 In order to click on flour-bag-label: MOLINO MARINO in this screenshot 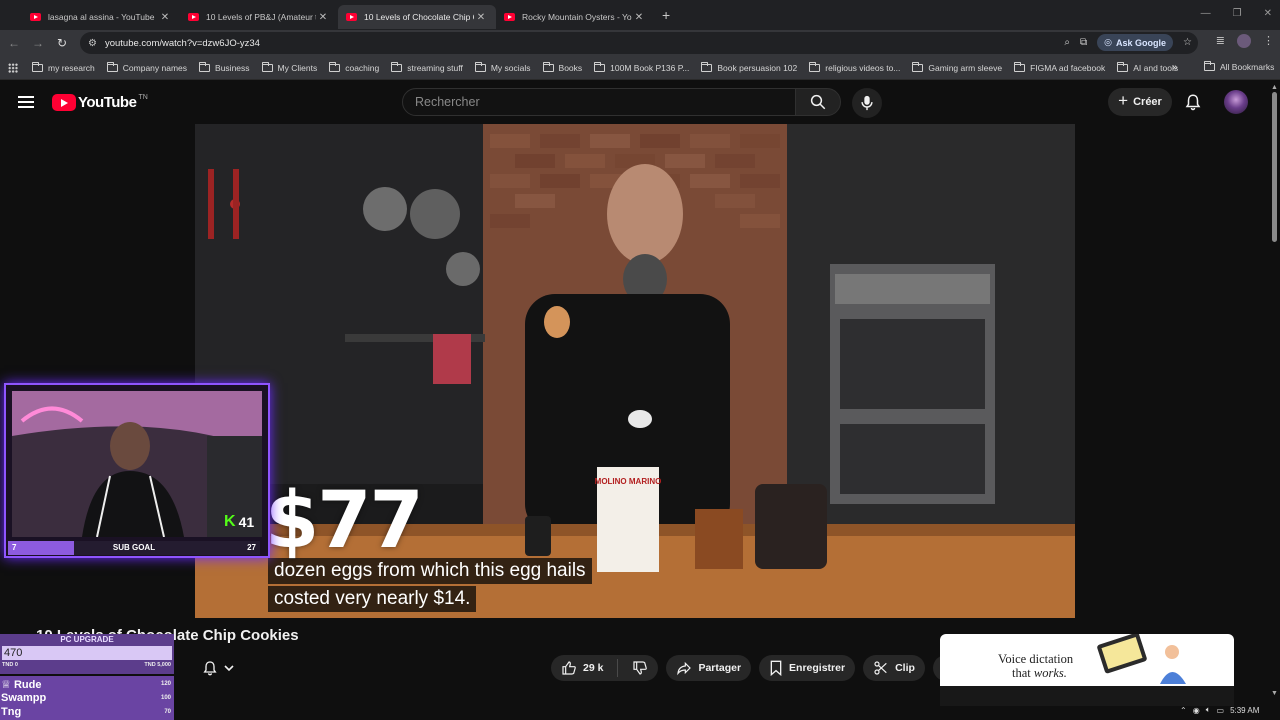, I will do `click(628, 481)`.